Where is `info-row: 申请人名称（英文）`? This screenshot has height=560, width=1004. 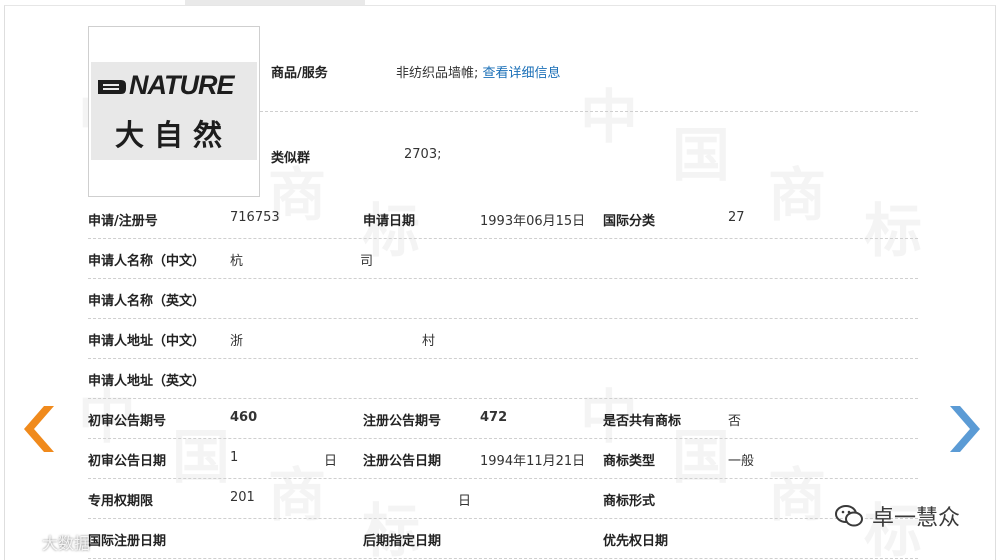 info-row: 申请人名称（英文） is located at coordinates (503, 298).